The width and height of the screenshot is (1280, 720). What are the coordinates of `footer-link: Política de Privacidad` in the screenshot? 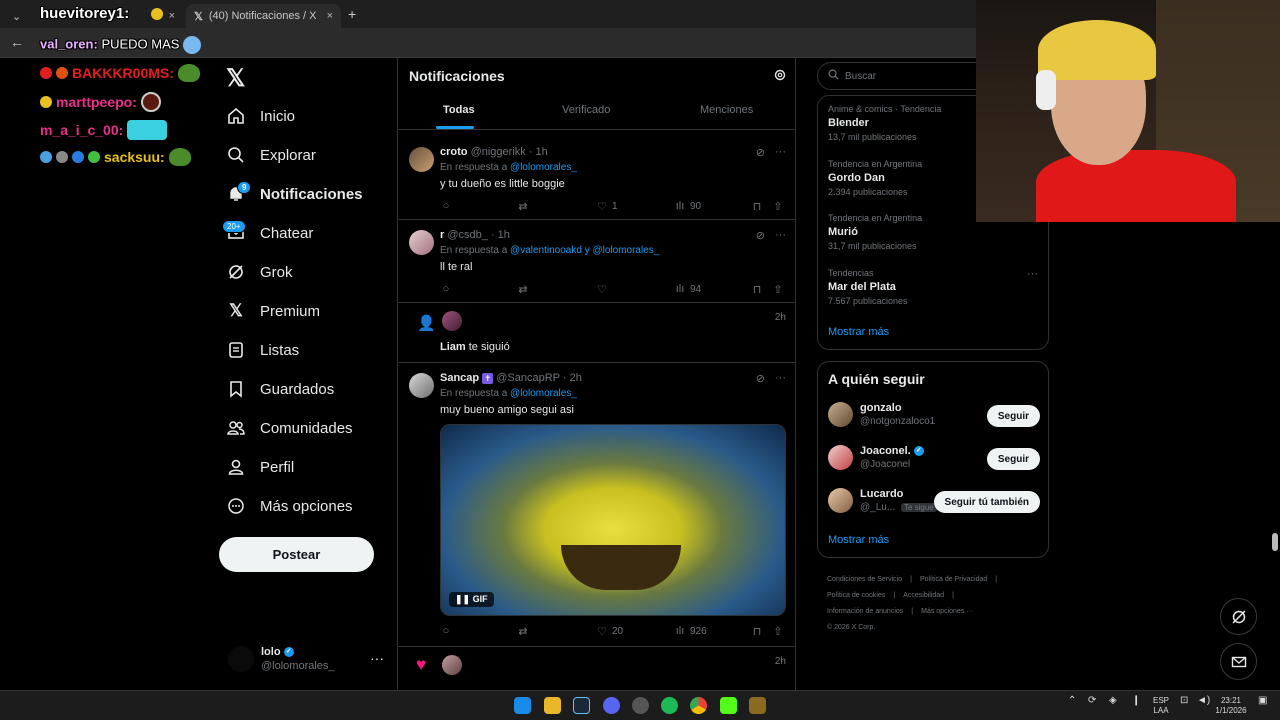 It's located at (953, 579).